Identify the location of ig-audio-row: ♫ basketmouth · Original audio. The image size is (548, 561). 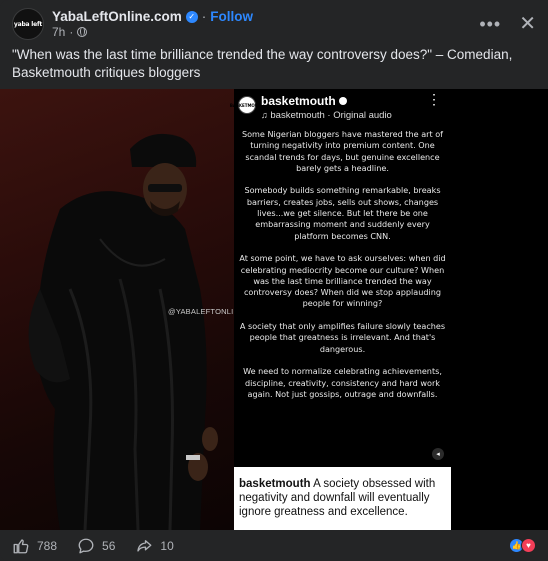
(326, 115).